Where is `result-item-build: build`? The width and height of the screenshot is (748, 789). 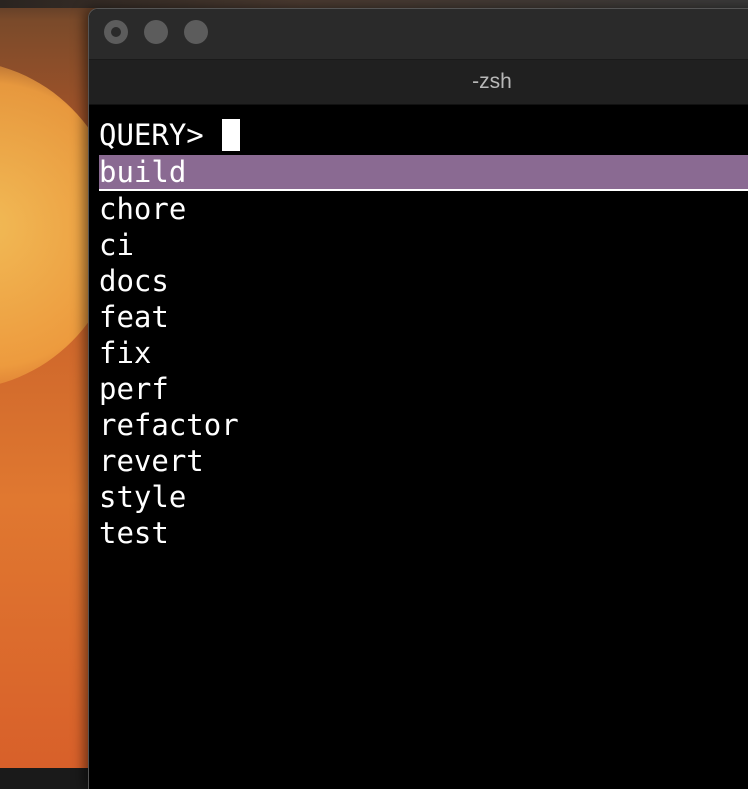
result-item-build: build is located at coordinates (423, 173).